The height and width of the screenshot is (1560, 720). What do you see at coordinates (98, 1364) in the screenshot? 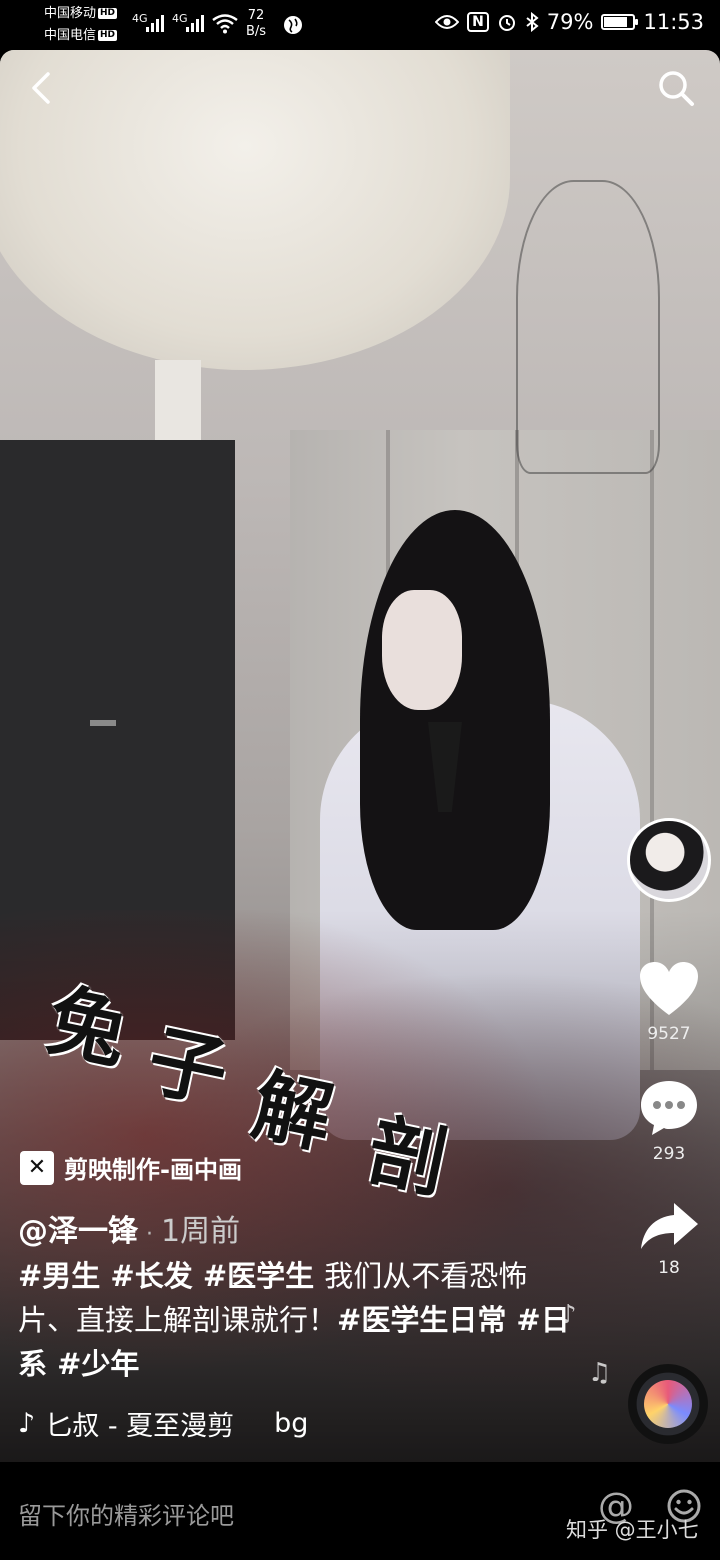
I see `hashtag: #少年` at bounding box center [98, 1364].